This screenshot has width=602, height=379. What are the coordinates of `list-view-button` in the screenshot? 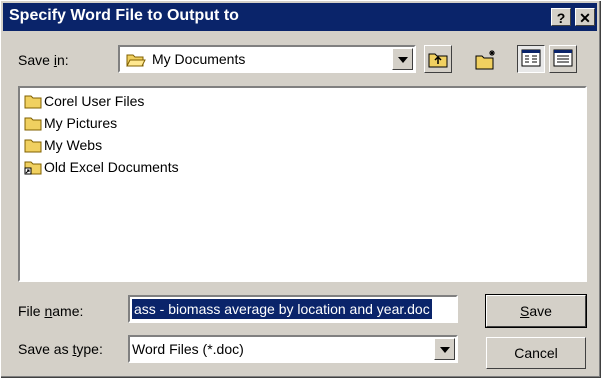 It's located at (531, 59).